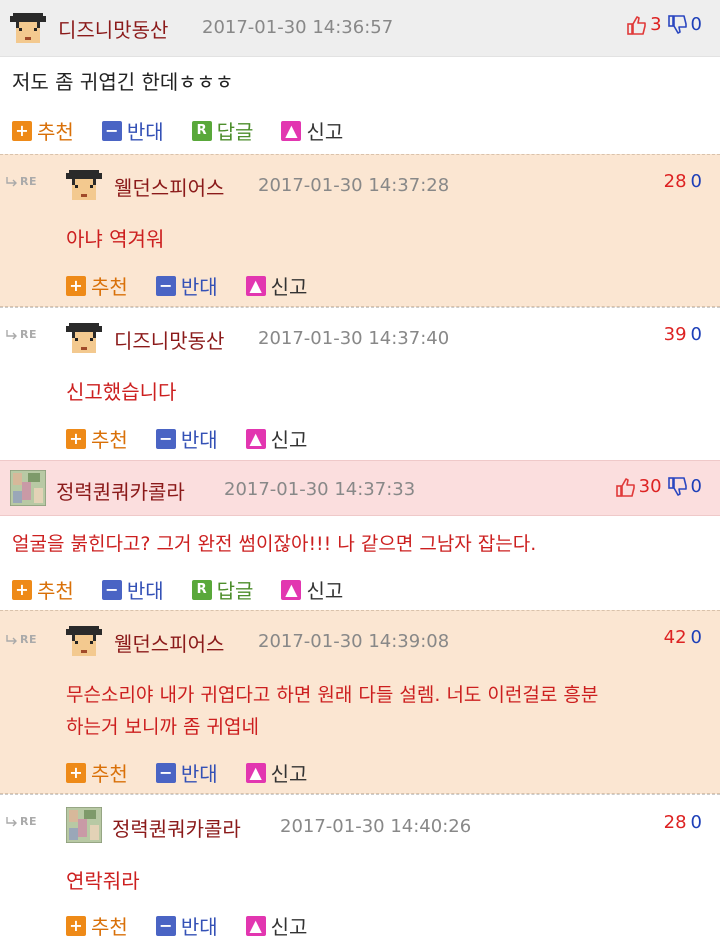  Describe the element at coordinates (683, 334) in the screenshot. I see `vote-counts: 39 0` at that location.